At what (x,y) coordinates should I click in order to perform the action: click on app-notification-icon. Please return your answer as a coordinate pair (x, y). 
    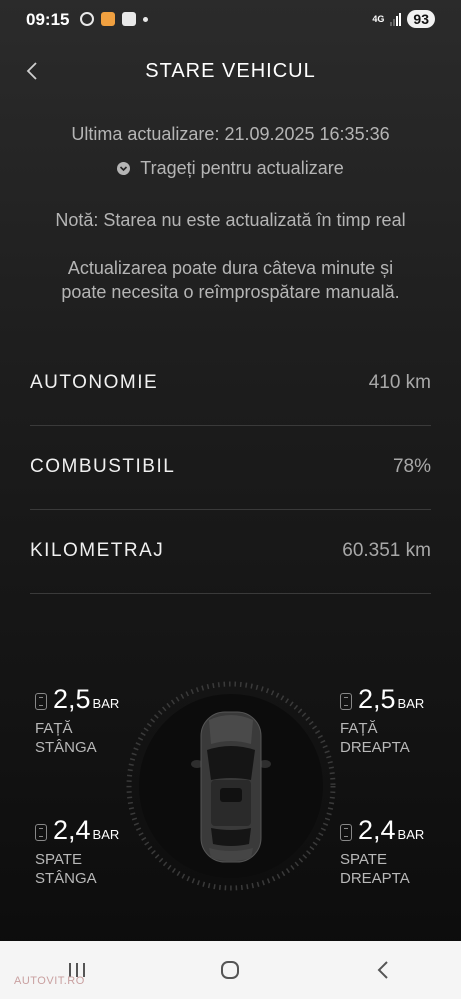
    Looking at the image, I should click on (108, 19).